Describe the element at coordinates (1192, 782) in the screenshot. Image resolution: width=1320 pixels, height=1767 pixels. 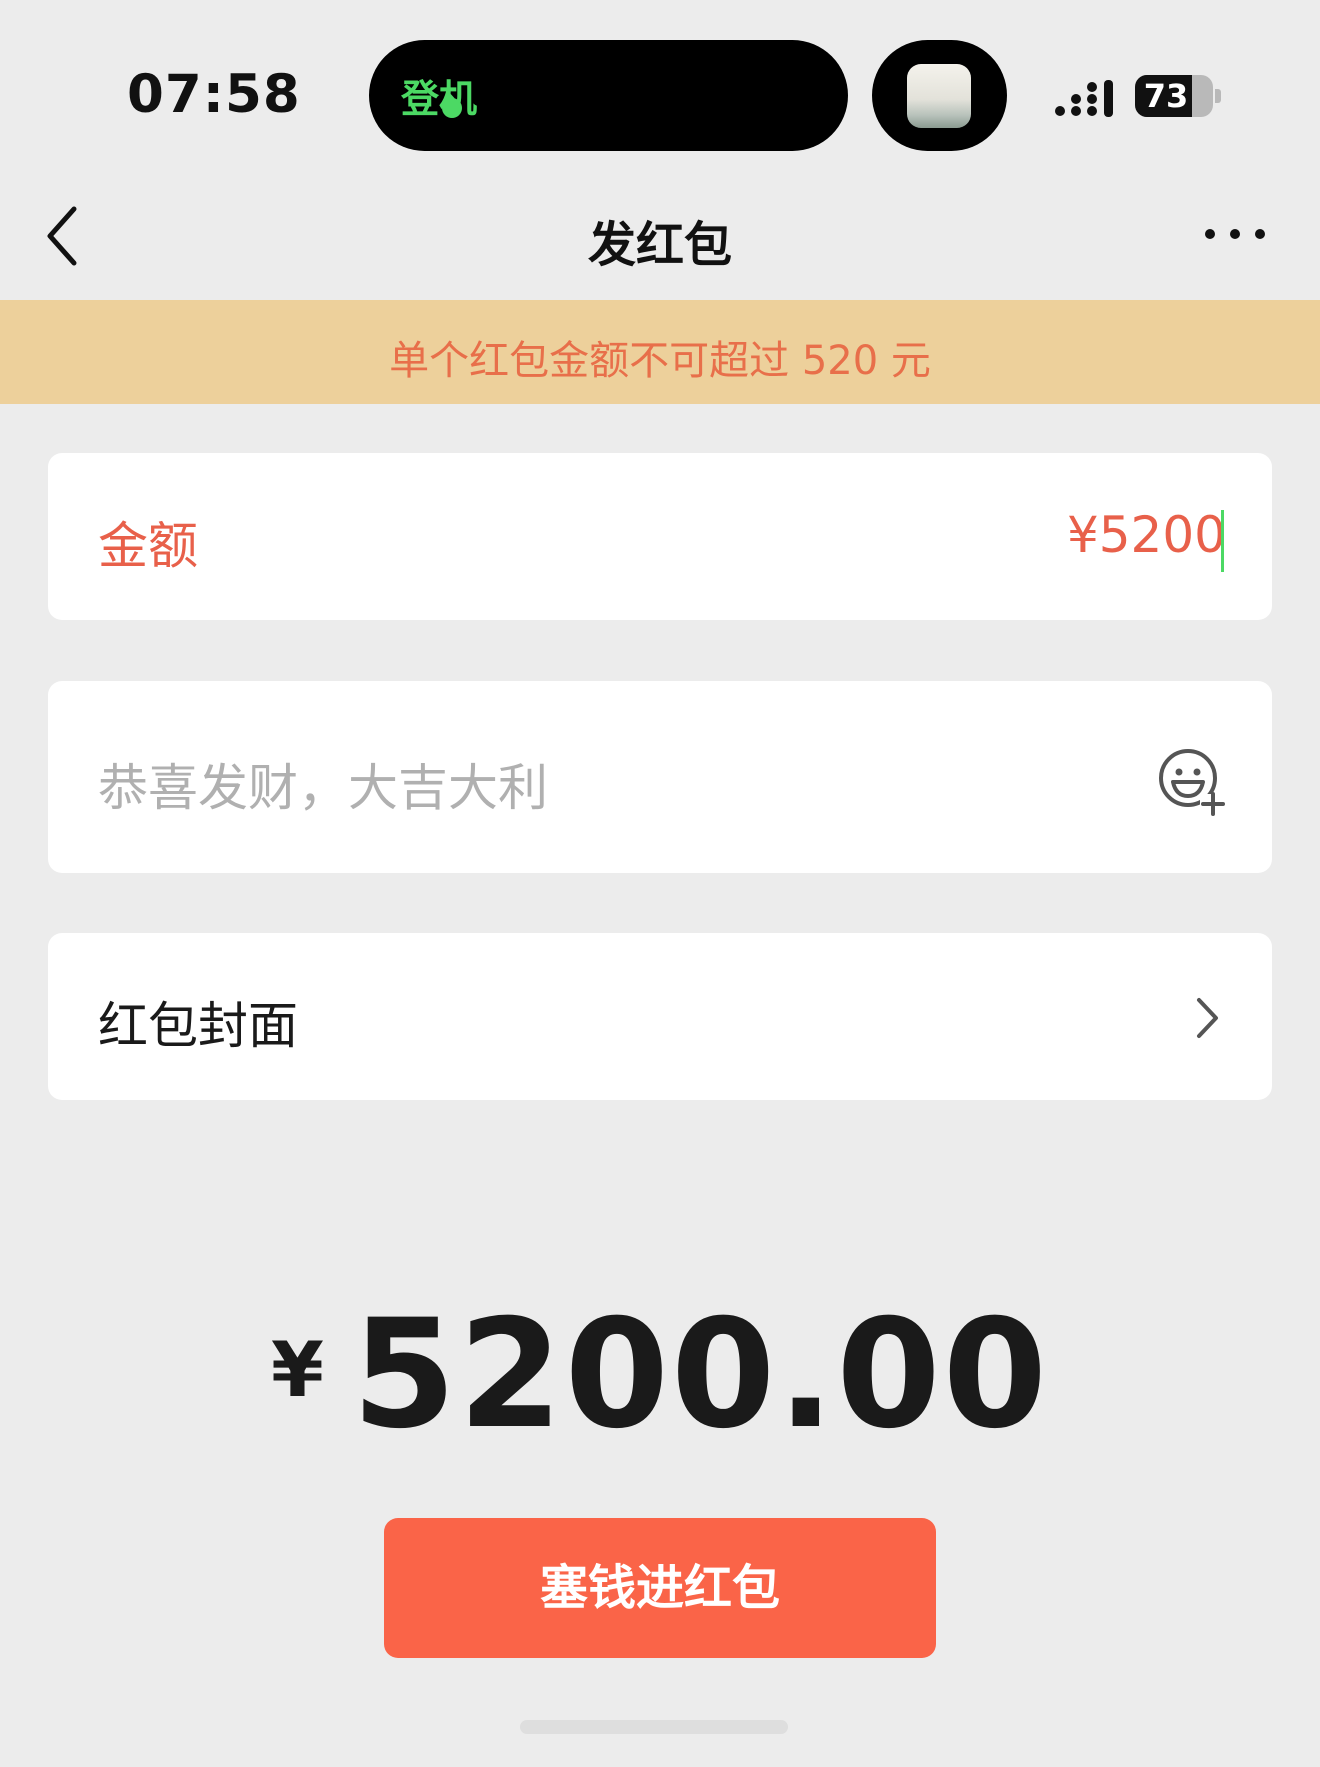
I see `emoji-add-icon` at that location.